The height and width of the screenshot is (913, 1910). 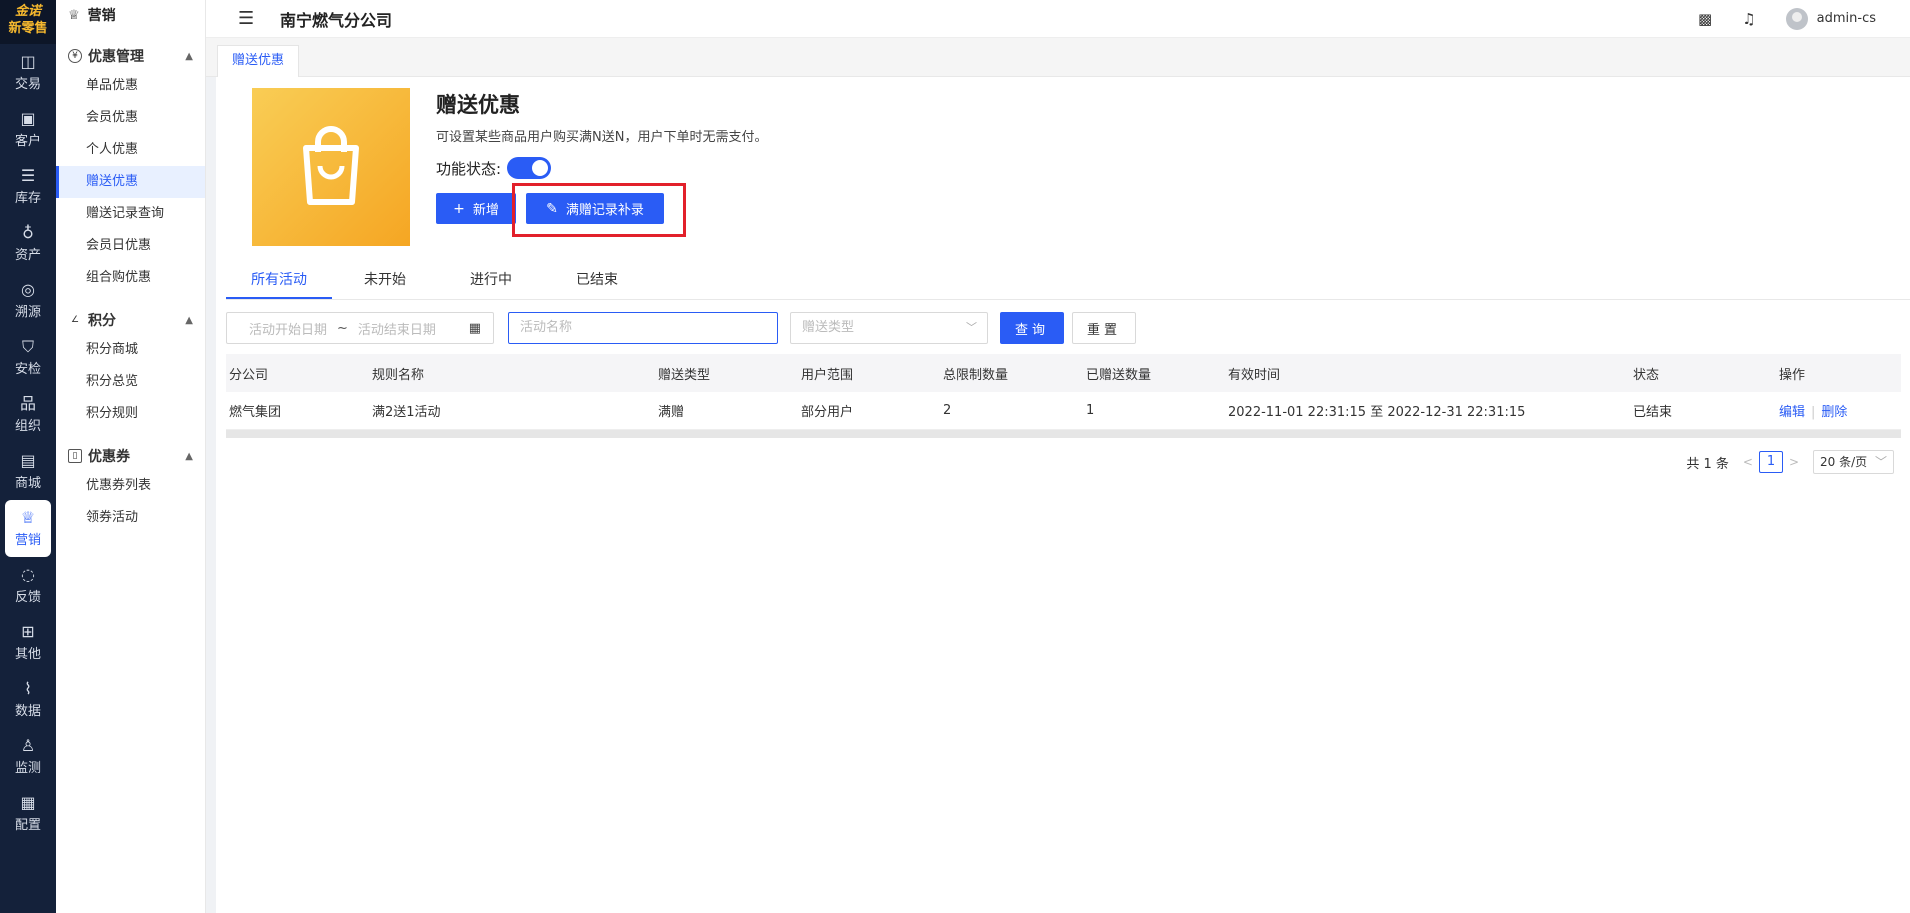 I want to click on sidebar-group-title: ∠ 积分 ▲, so click(x=130, y=320).